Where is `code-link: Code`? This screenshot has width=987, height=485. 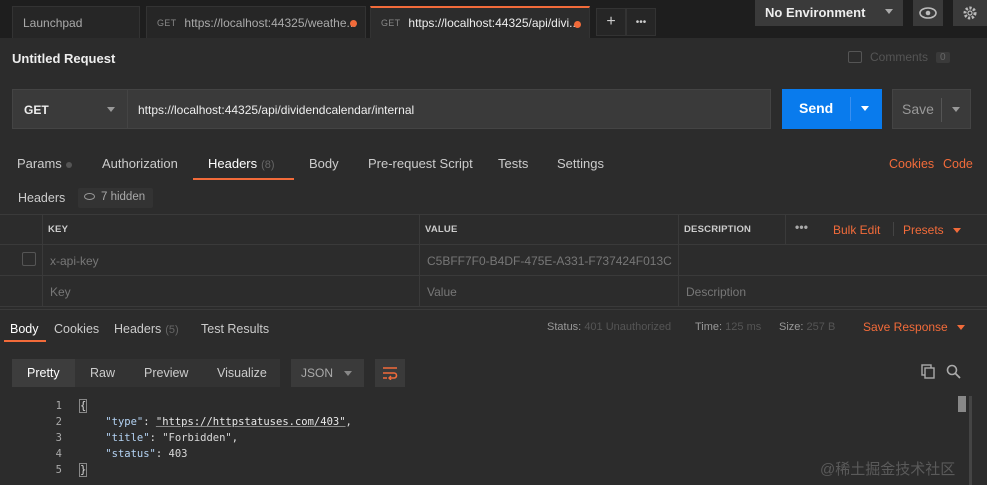 code-link: Code is located at coordinates (958, 164).